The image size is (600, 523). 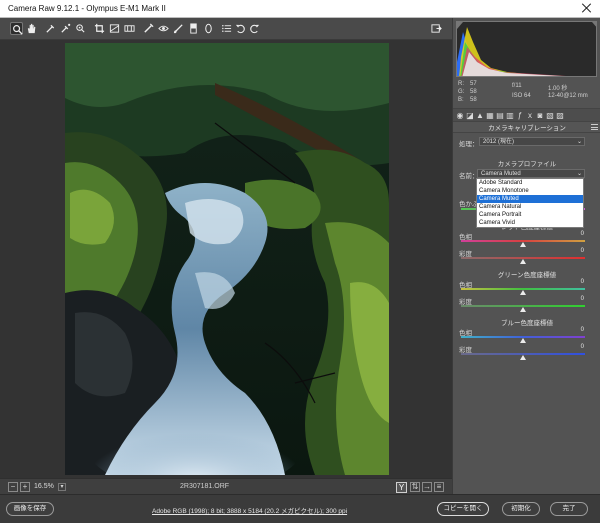 I want to click on copy-settings-icon: →, so click(x=427, y=487).